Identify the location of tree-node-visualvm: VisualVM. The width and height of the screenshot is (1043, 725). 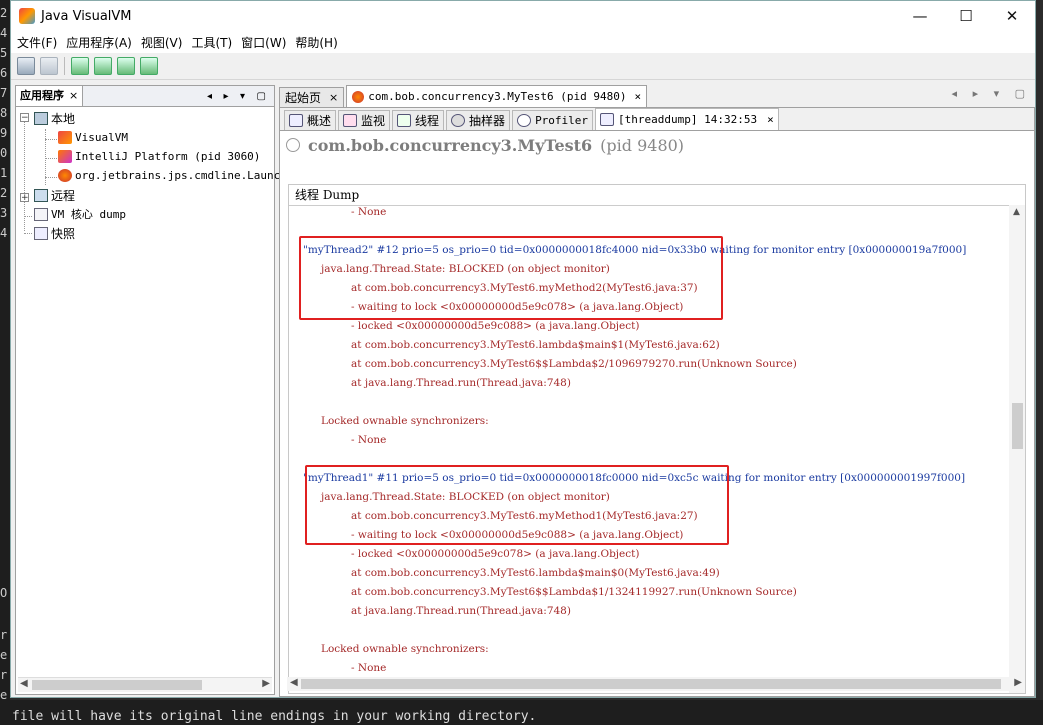
(93, 137).